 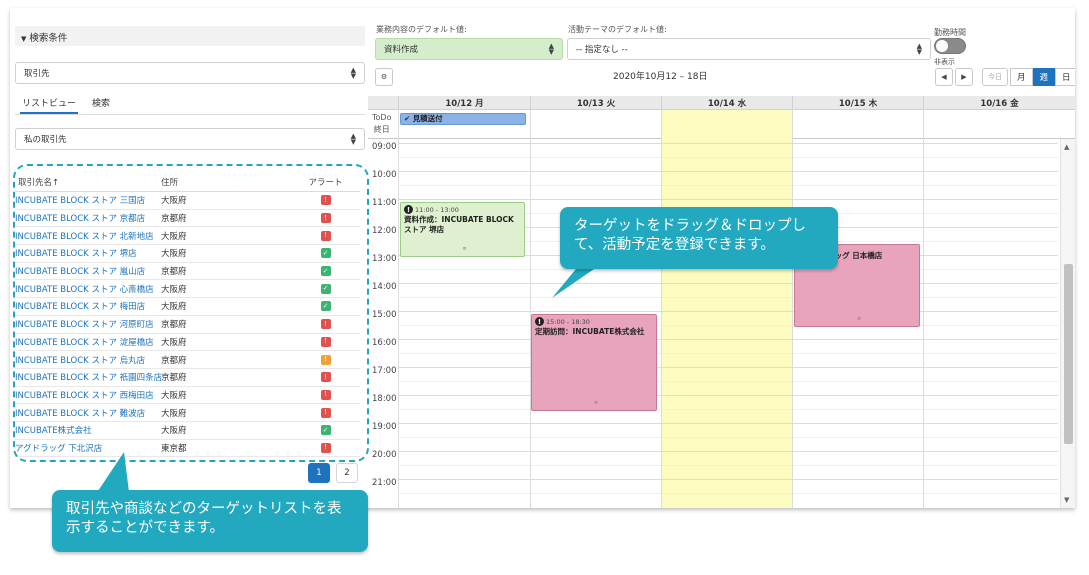 I want to click on check-icon: ✔, so click(x=407, y=118).